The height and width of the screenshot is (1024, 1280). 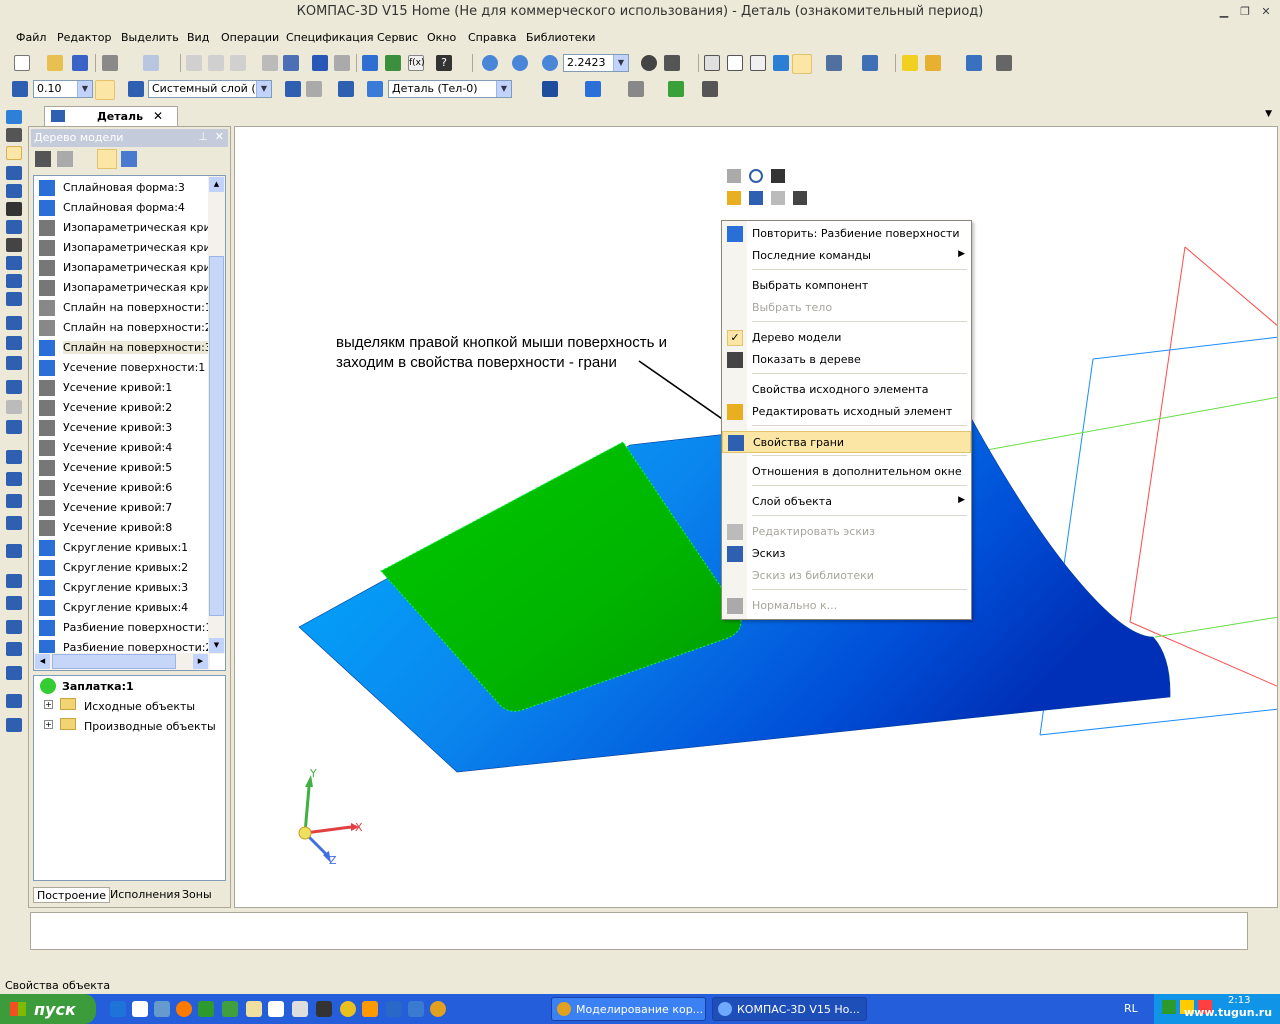 I want to click on blender-icon, so click(x=370, y=1009).